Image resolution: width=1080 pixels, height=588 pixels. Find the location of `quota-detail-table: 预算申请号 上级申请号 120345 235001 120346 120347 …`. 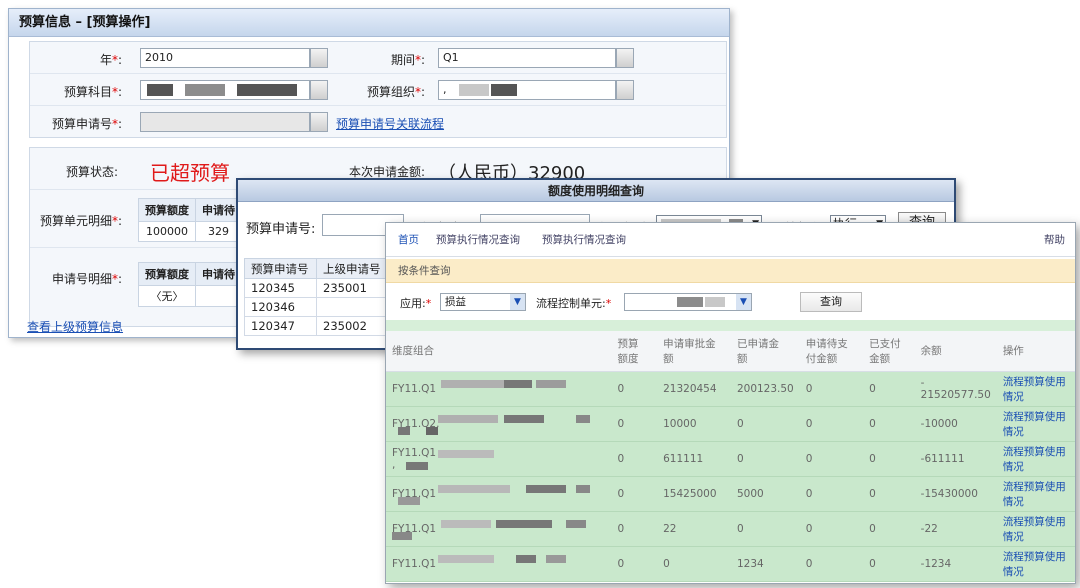

quota-detail-table: 预算申请号 上级申请号 120345 235001 120346 120347 … is located at coordinates (320, 297).